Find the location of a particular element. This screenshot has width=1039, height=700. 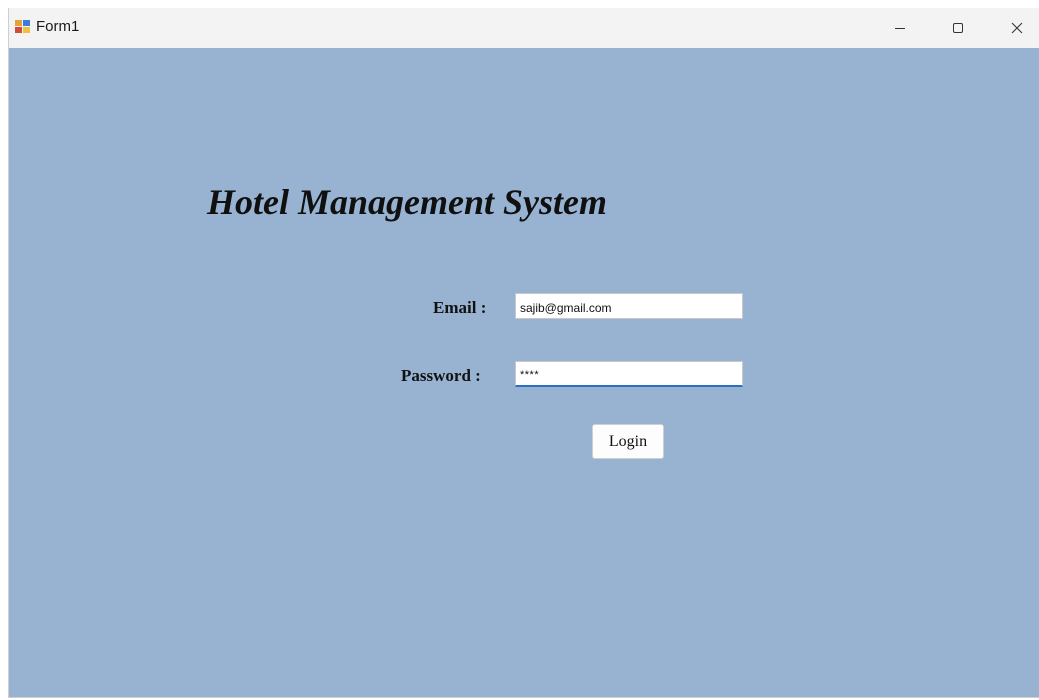

window-title: Form1 is located at coordinates (58, 26).